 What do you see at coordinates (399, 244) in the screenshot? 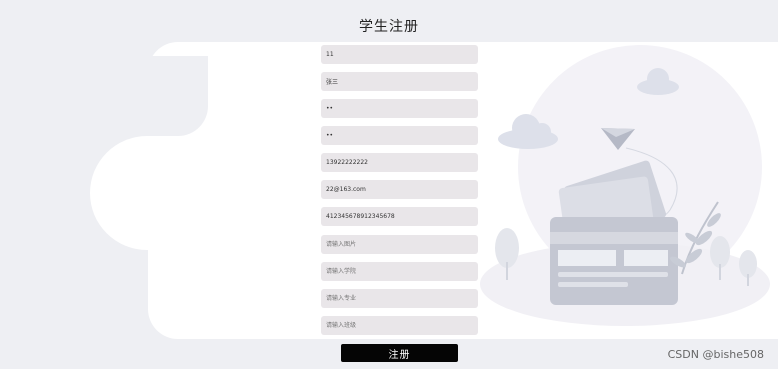
I see `avatar-field` at bounding box center [399, 244].